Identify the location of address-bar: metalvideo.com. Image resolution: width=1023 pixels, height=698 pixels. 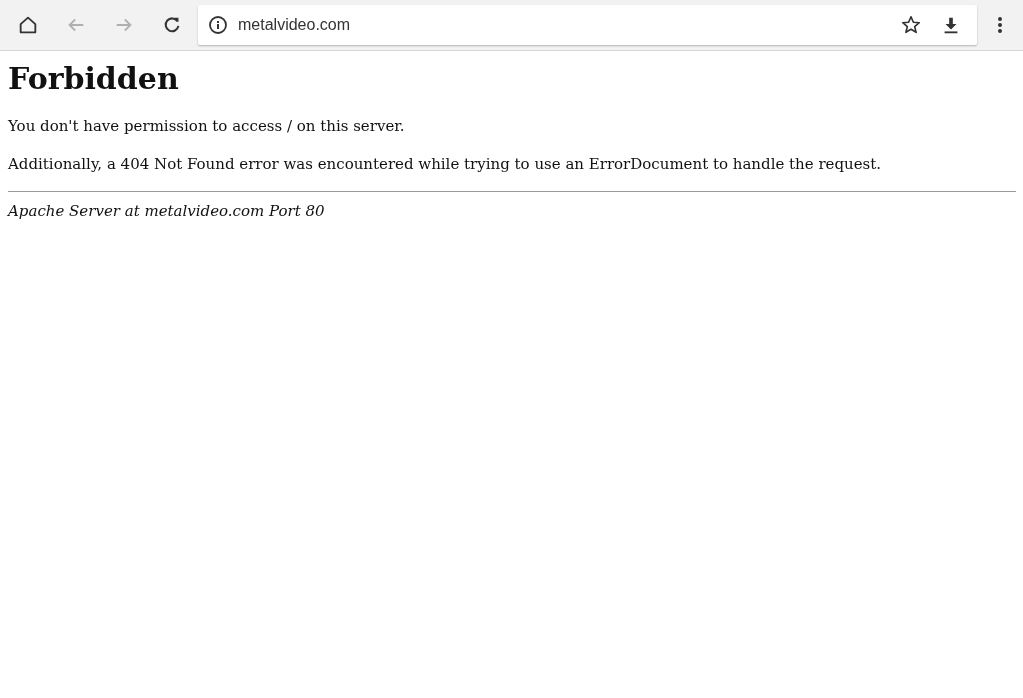
(587, 25).